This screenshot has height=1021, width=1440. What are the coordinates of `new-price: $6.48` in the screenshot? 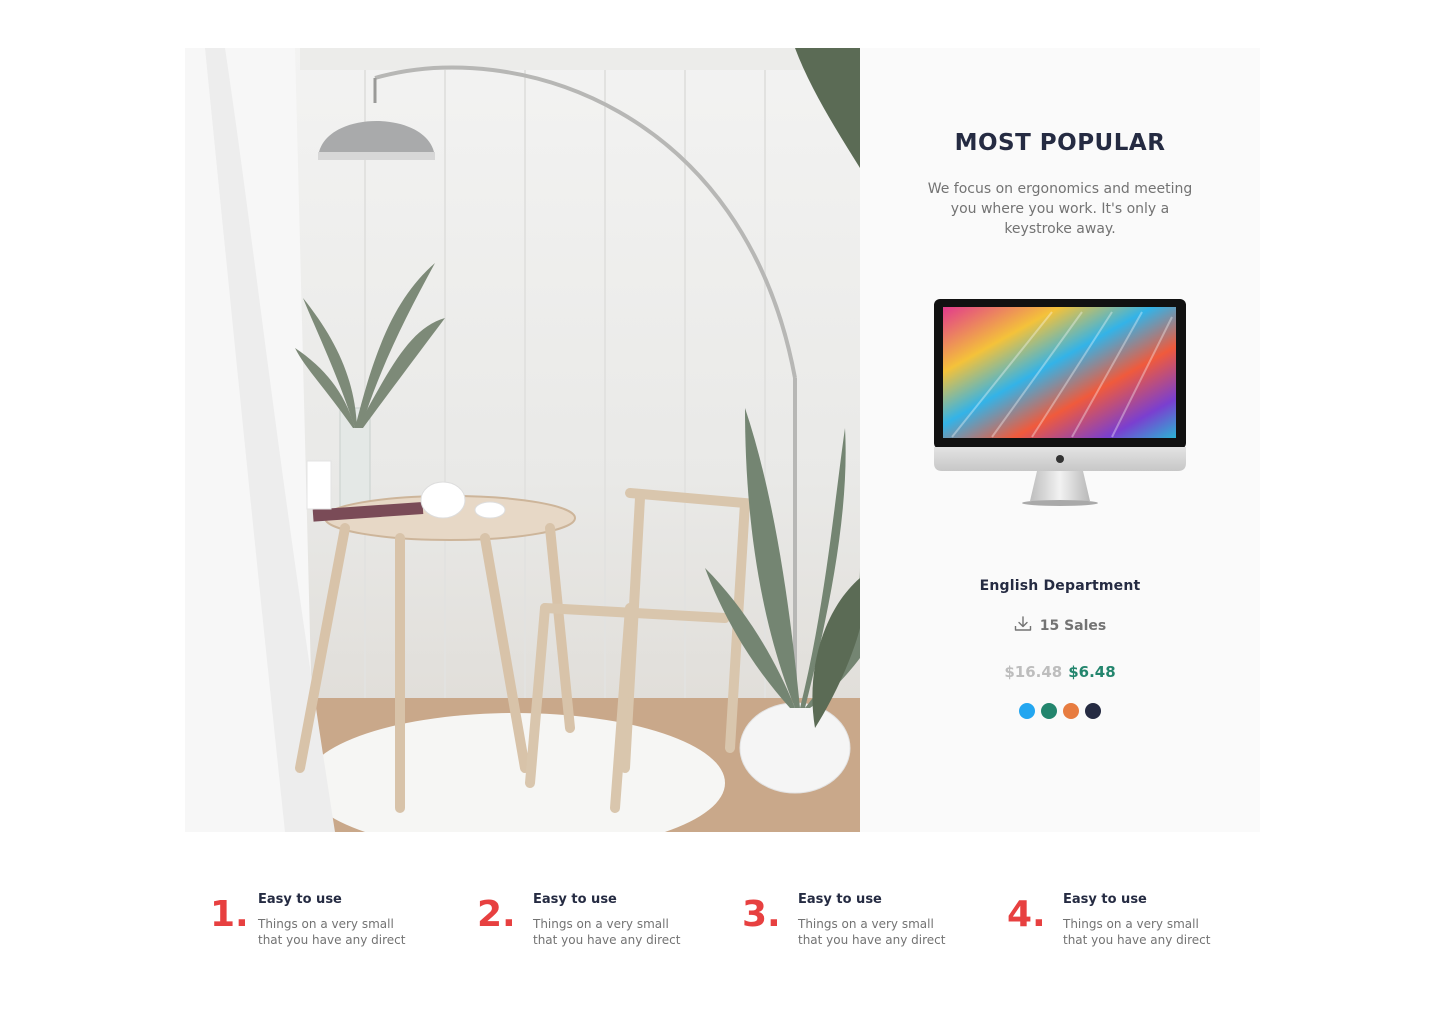 It's located at (1092, 672).